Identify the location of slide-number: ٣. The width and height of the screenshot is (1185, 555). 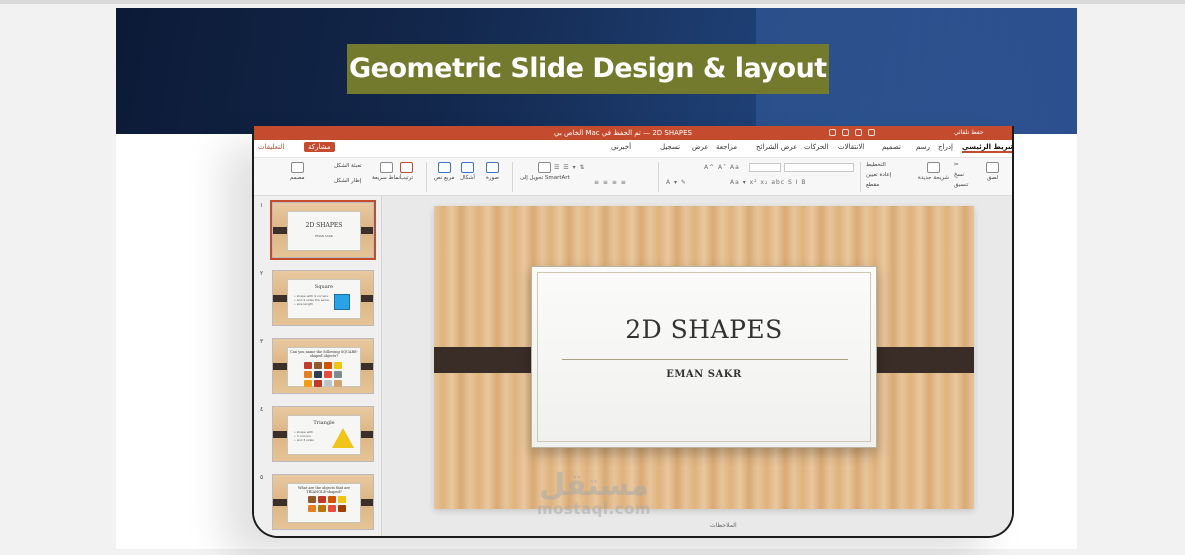
(262, 341).